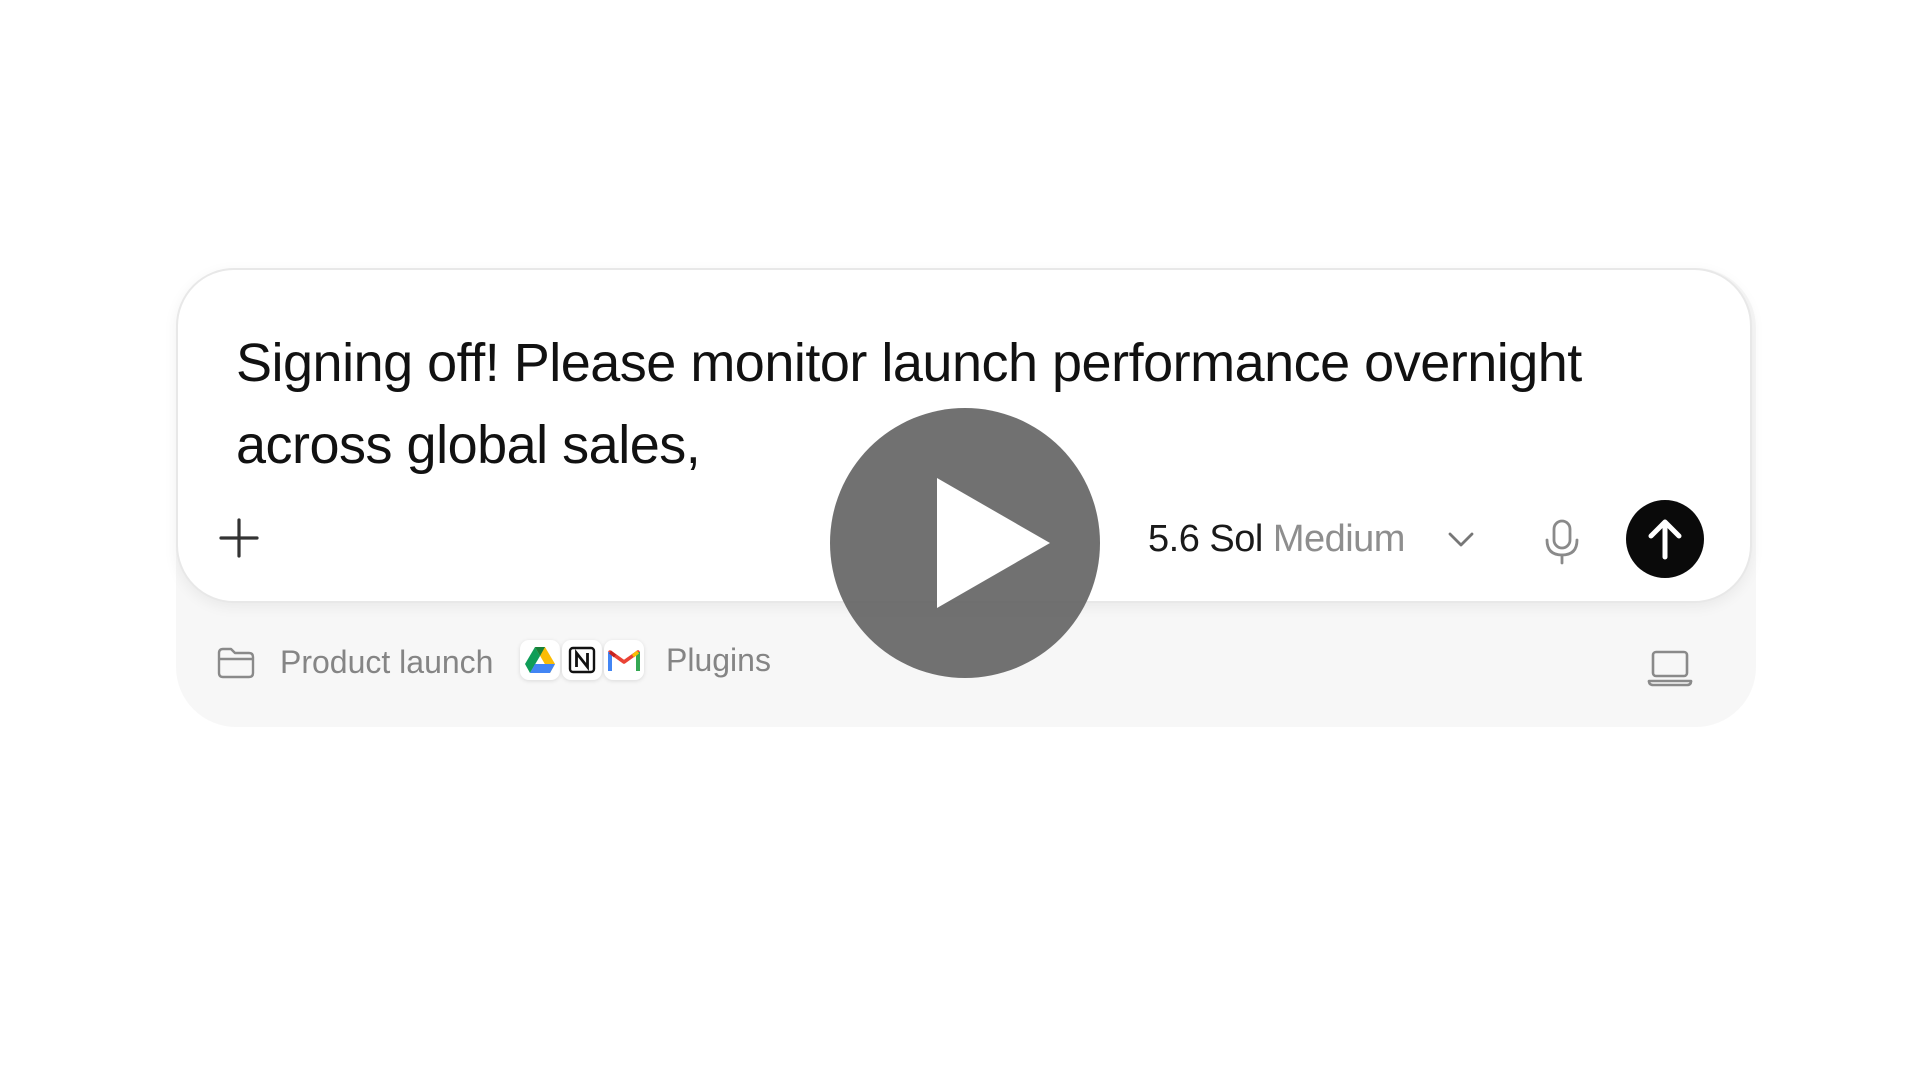 The width and height of the screenshot is (1920, 1080). What do you see at coordinates (1461, 539) in the screenshot?
I see `chevron-down-icon` at bounding box center [1461, 539].